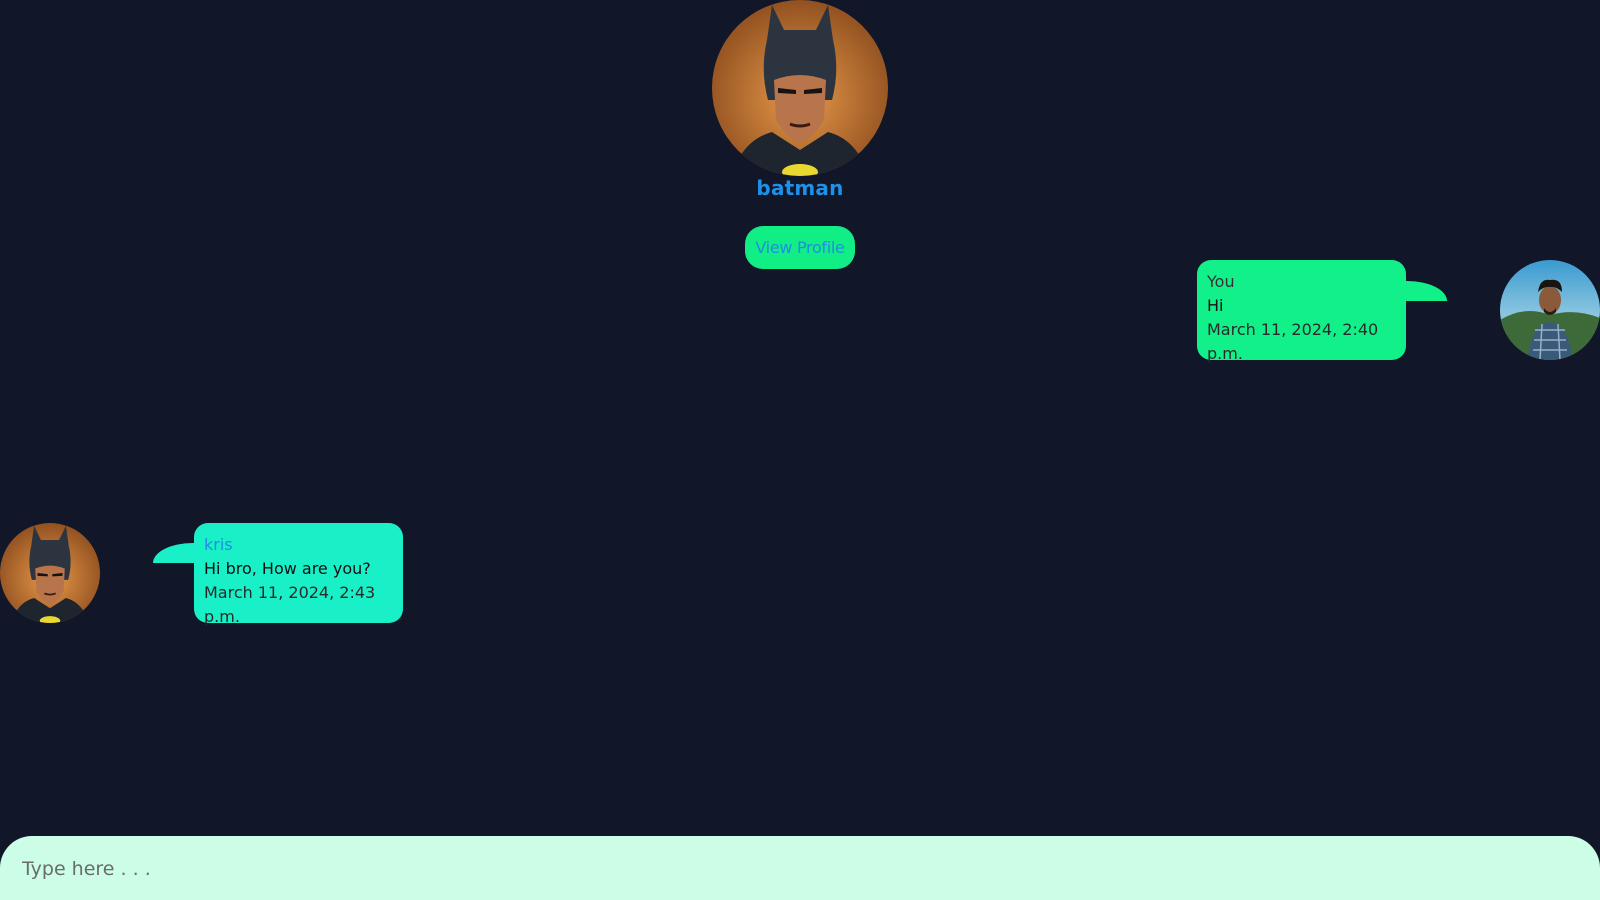  I want to click on sender-avatar, so click(50, 573).